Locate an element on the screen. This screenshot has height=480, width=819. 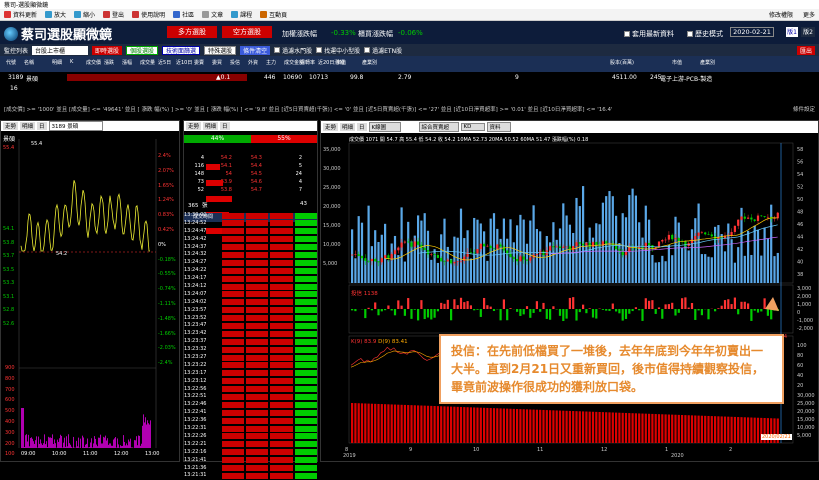
menu-item-5: 社區 is located at coordinates (183, 14).